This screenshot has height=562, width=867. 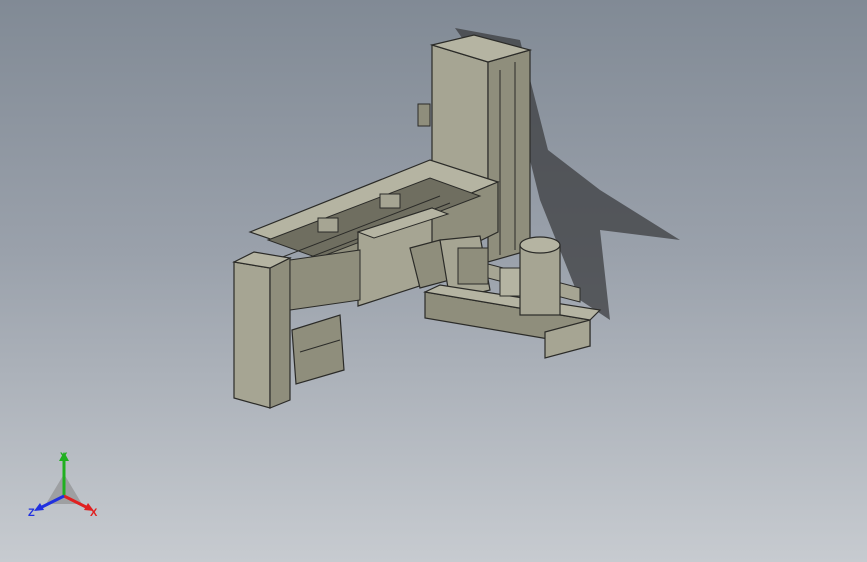 I want to click on triad-z-label: Z, so click(x=31, y=513).